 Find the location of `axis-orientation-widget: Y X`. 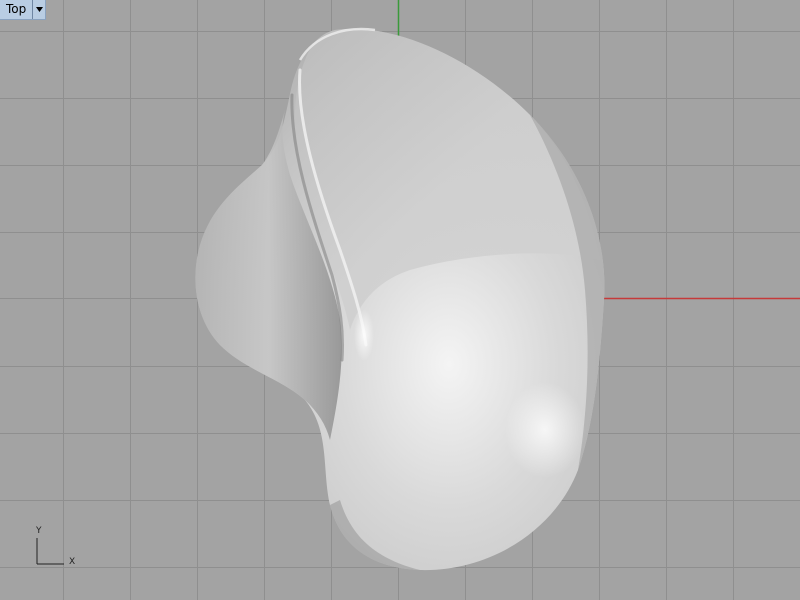

axis-orientation-widget: Y X is located at coordinates (56, 549).